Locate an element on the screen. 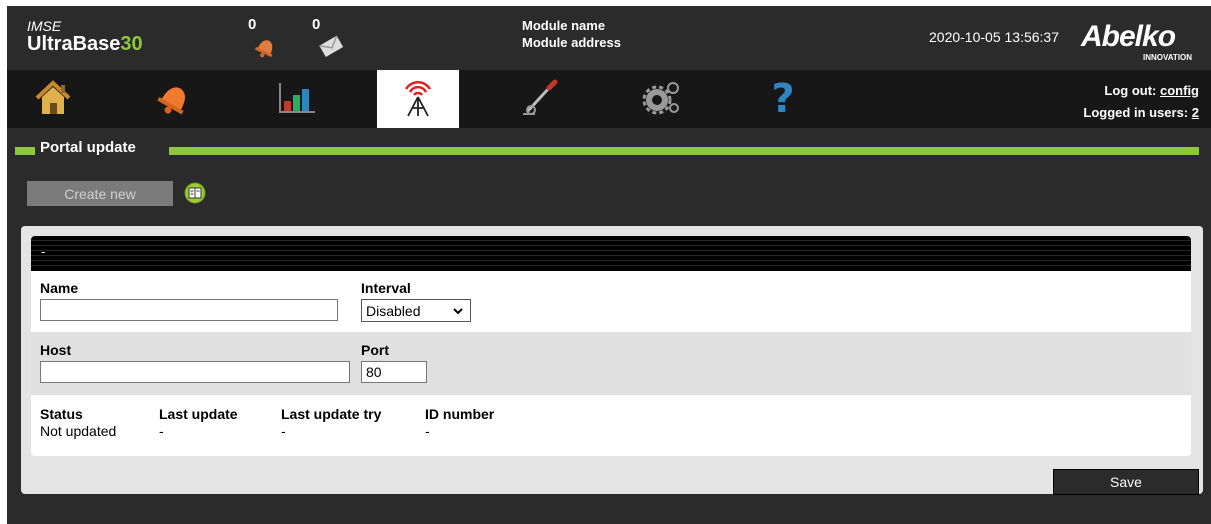  brand-number: 30 is located at coordinates (131, 44).